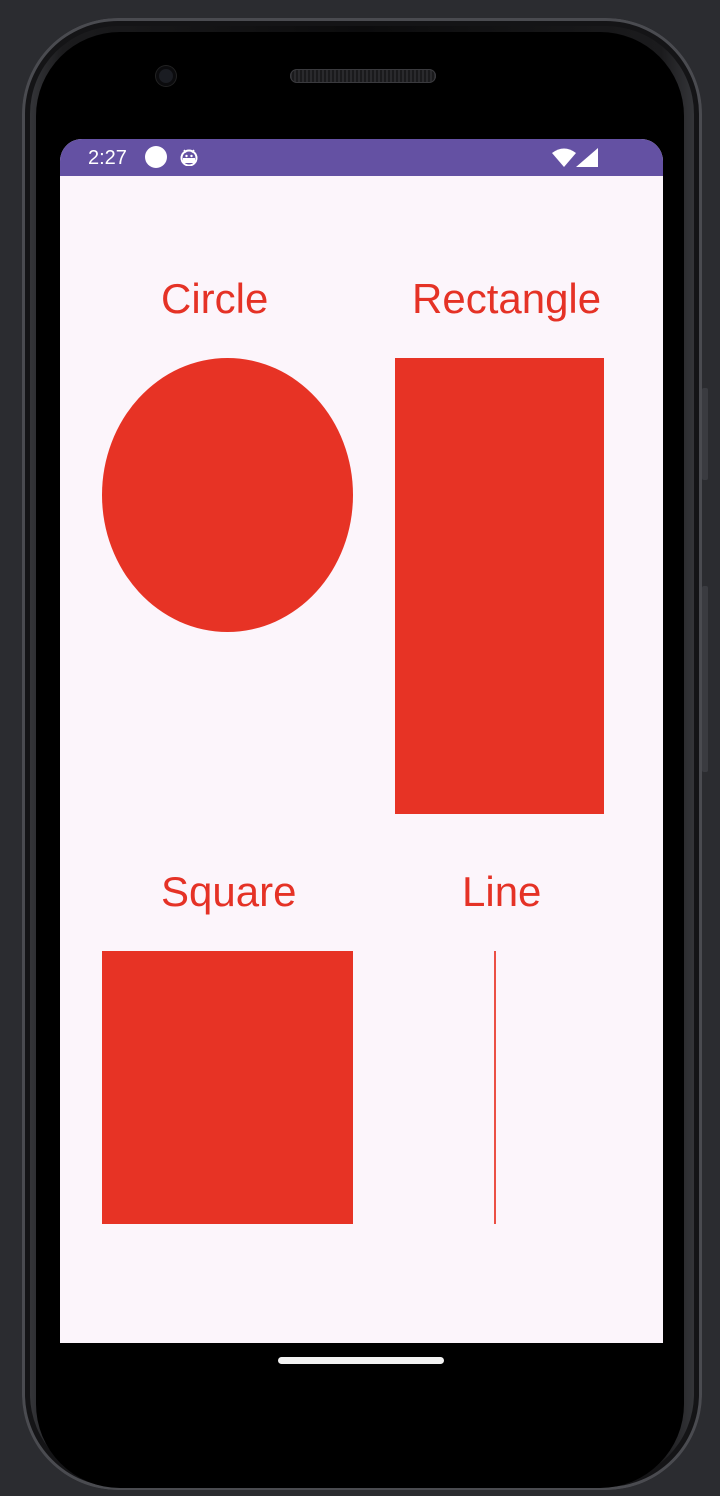  I want to click on square-label: Square, so click(229, 891).